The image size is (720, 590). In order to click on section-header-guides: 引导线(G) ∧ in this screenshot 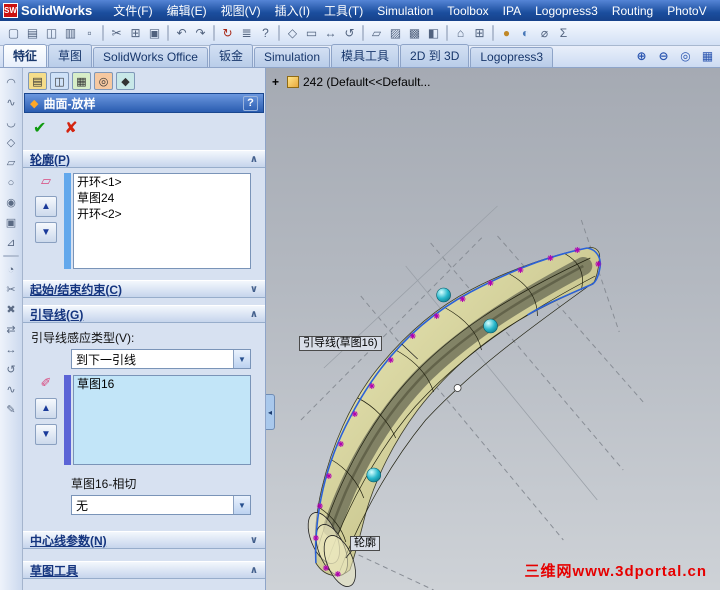, I will do `click(144, 314)`.